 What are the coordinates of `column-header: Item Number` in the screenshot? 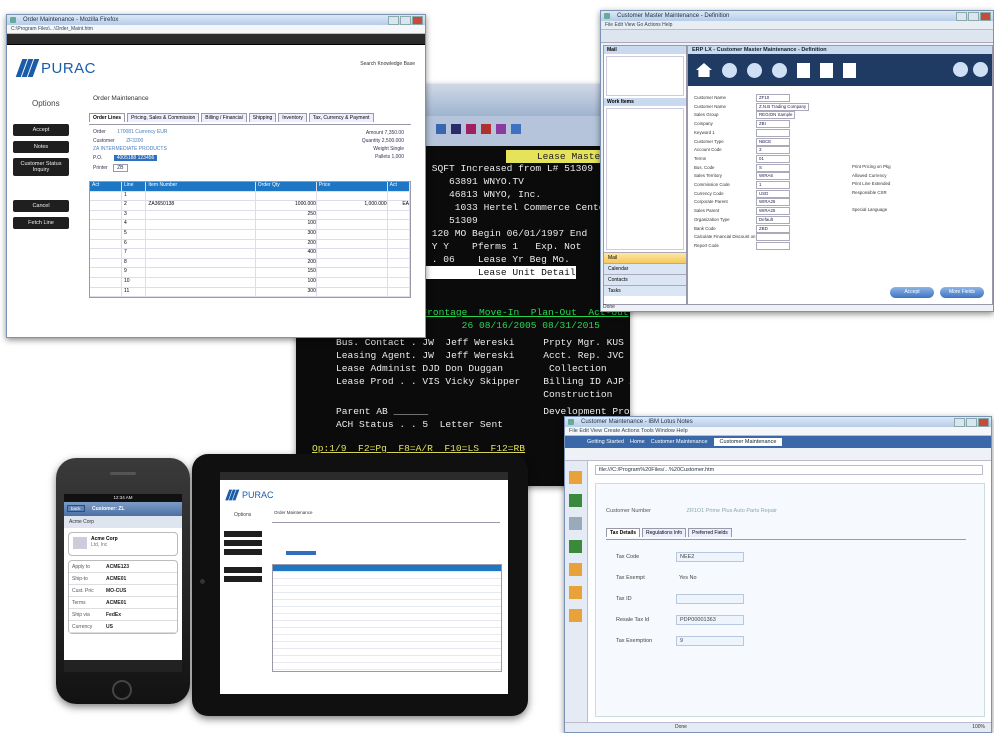 It's located at (201, 186).